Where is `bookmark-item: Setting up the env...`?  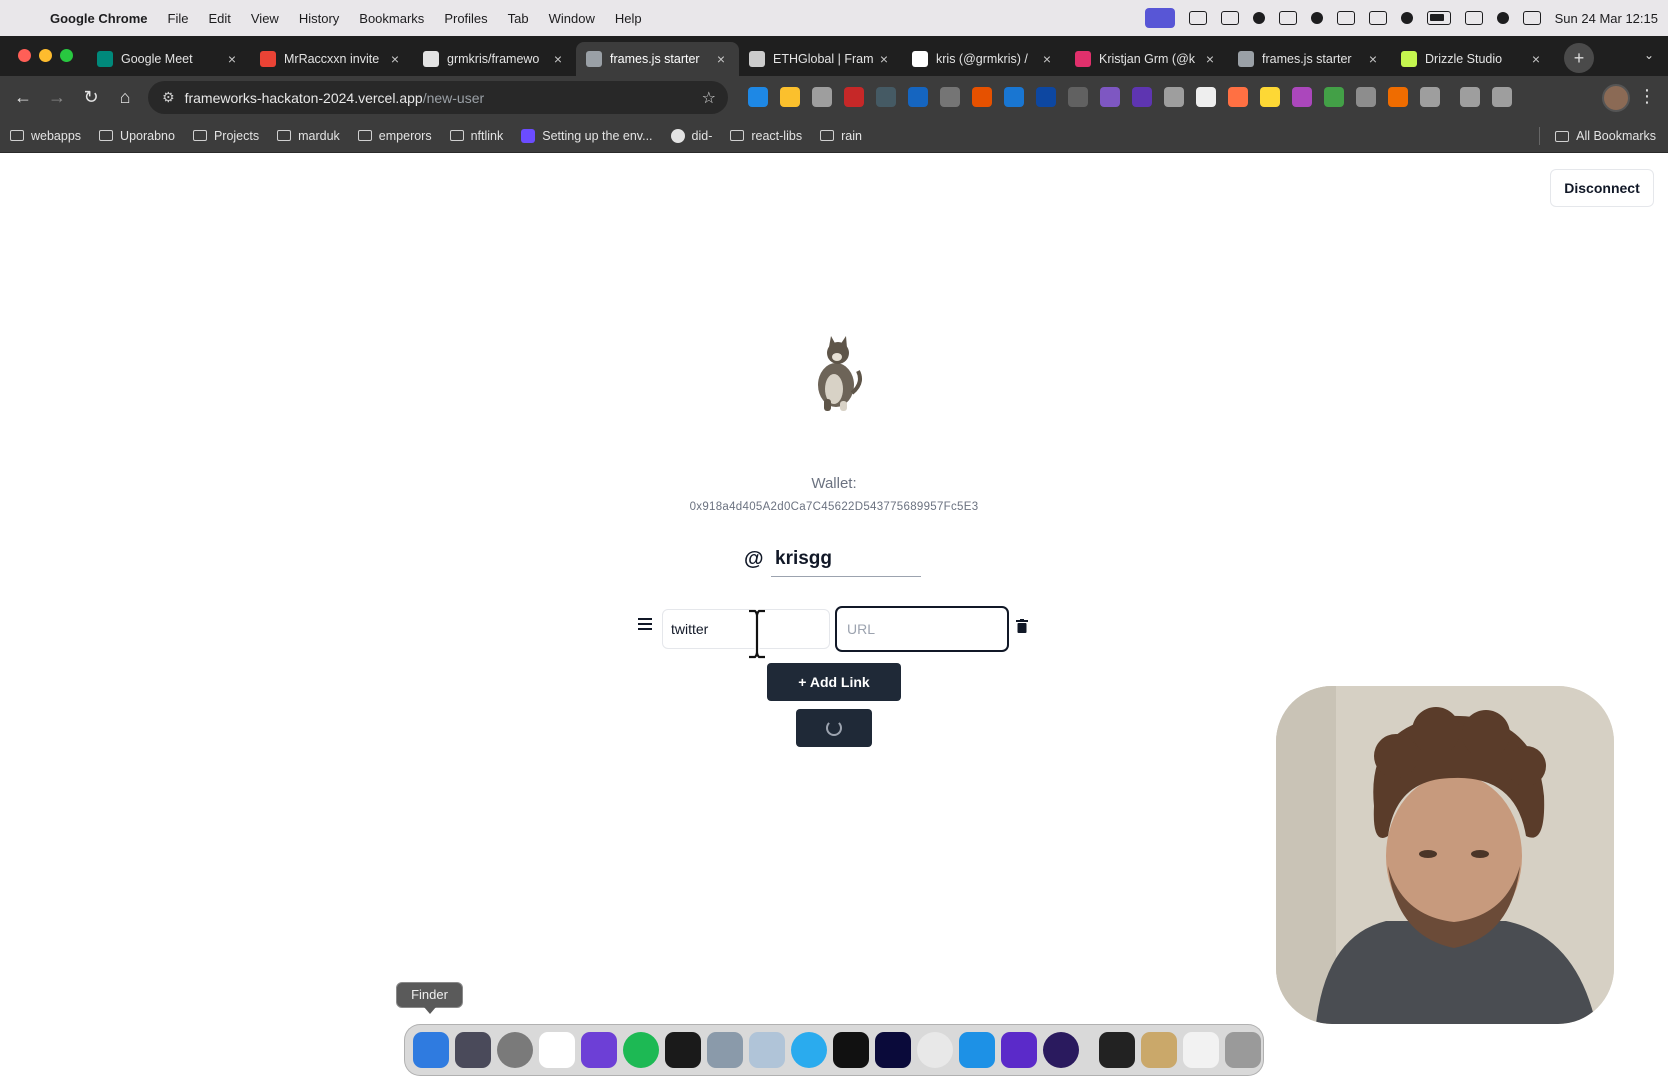 bookmark-item: Setting up the env... is located at coordinates (587, 135).